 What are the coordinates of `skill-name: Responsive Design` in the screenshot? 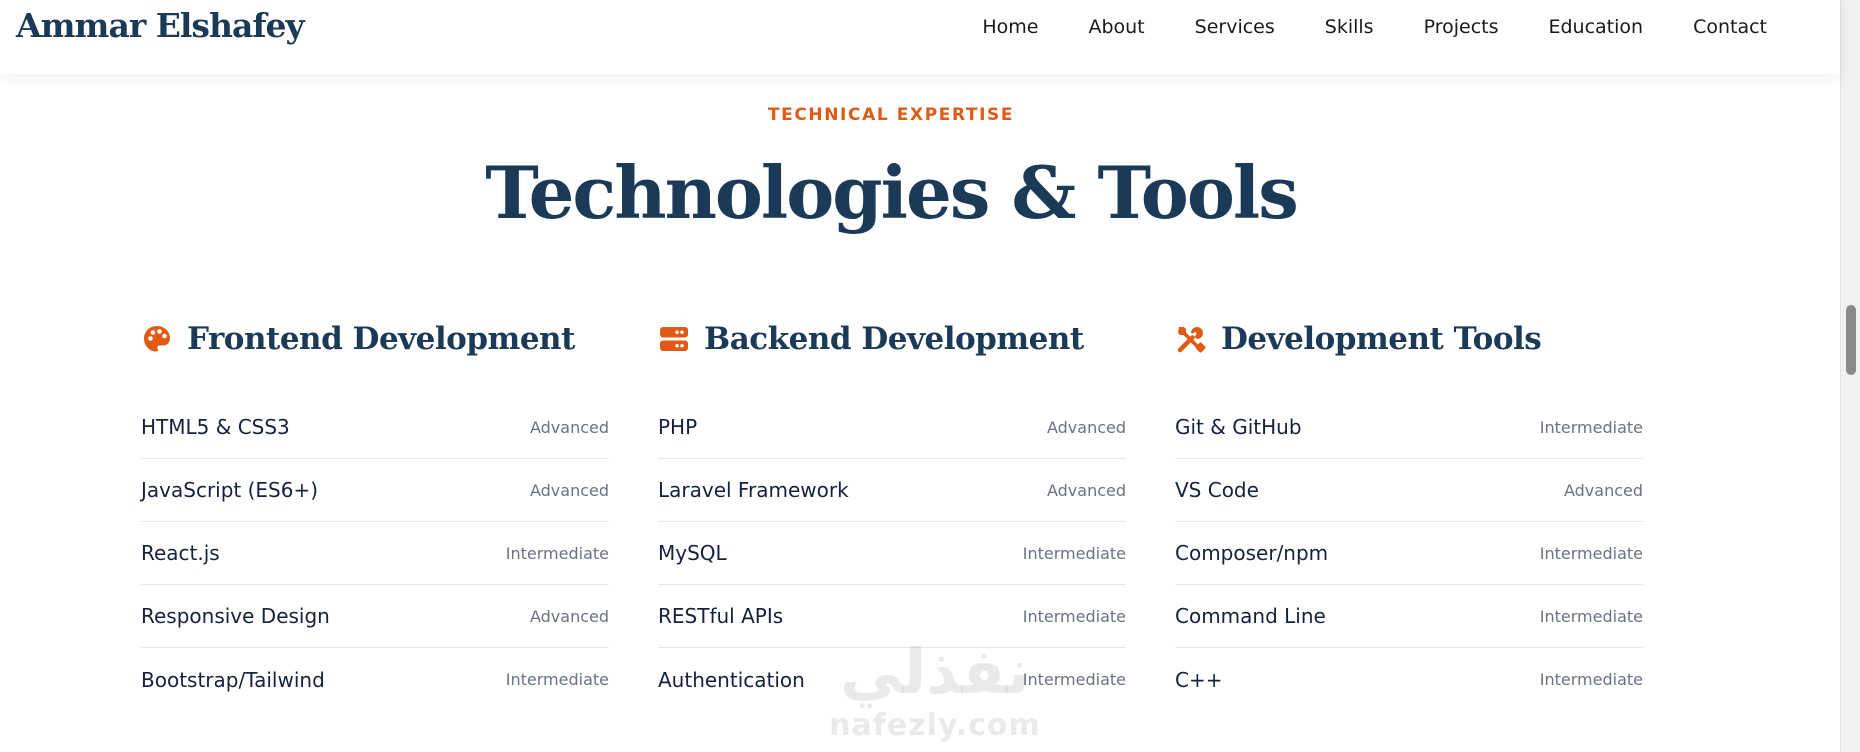 It's located at (235, 616).